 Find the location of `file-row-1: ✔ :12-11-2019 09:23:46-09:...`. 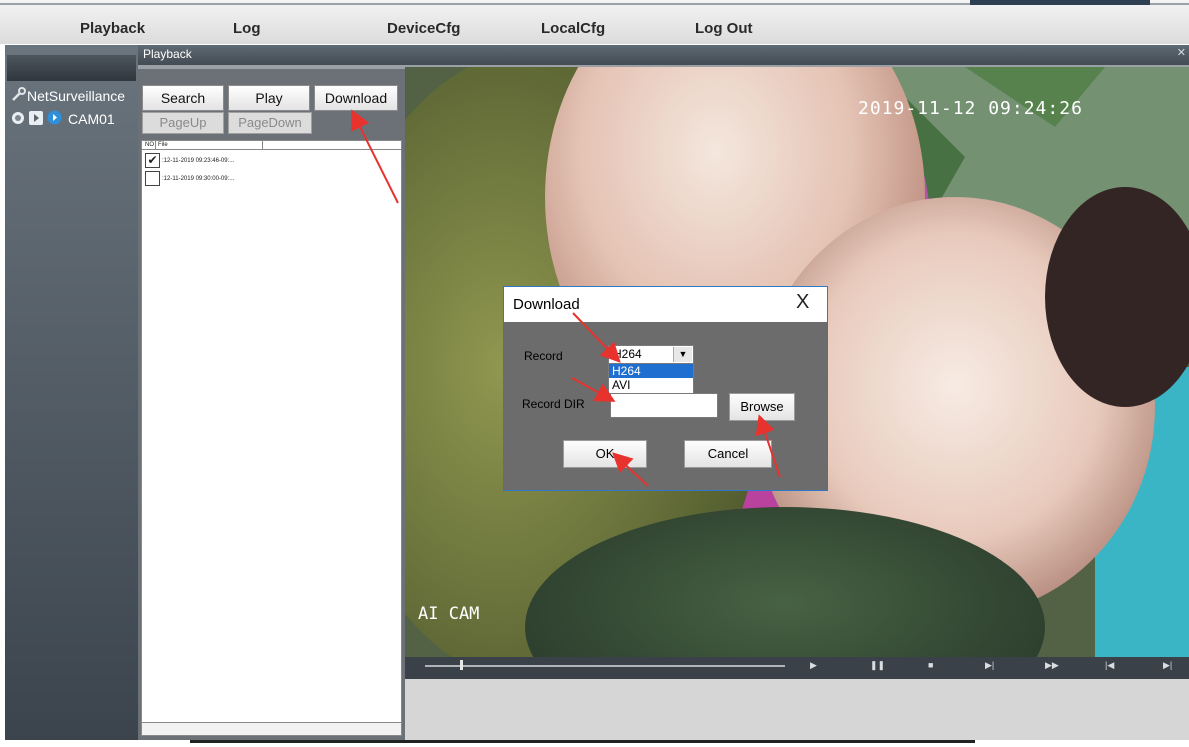

file-row-1: ✔ :12-11-2019 09:23:46-09:... is located at coordinates (189, 160).